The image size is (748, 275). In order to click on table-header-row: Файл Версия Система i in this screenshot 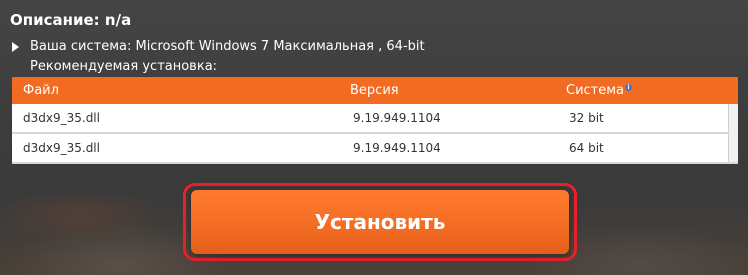, I will do `click(375, 90)`.